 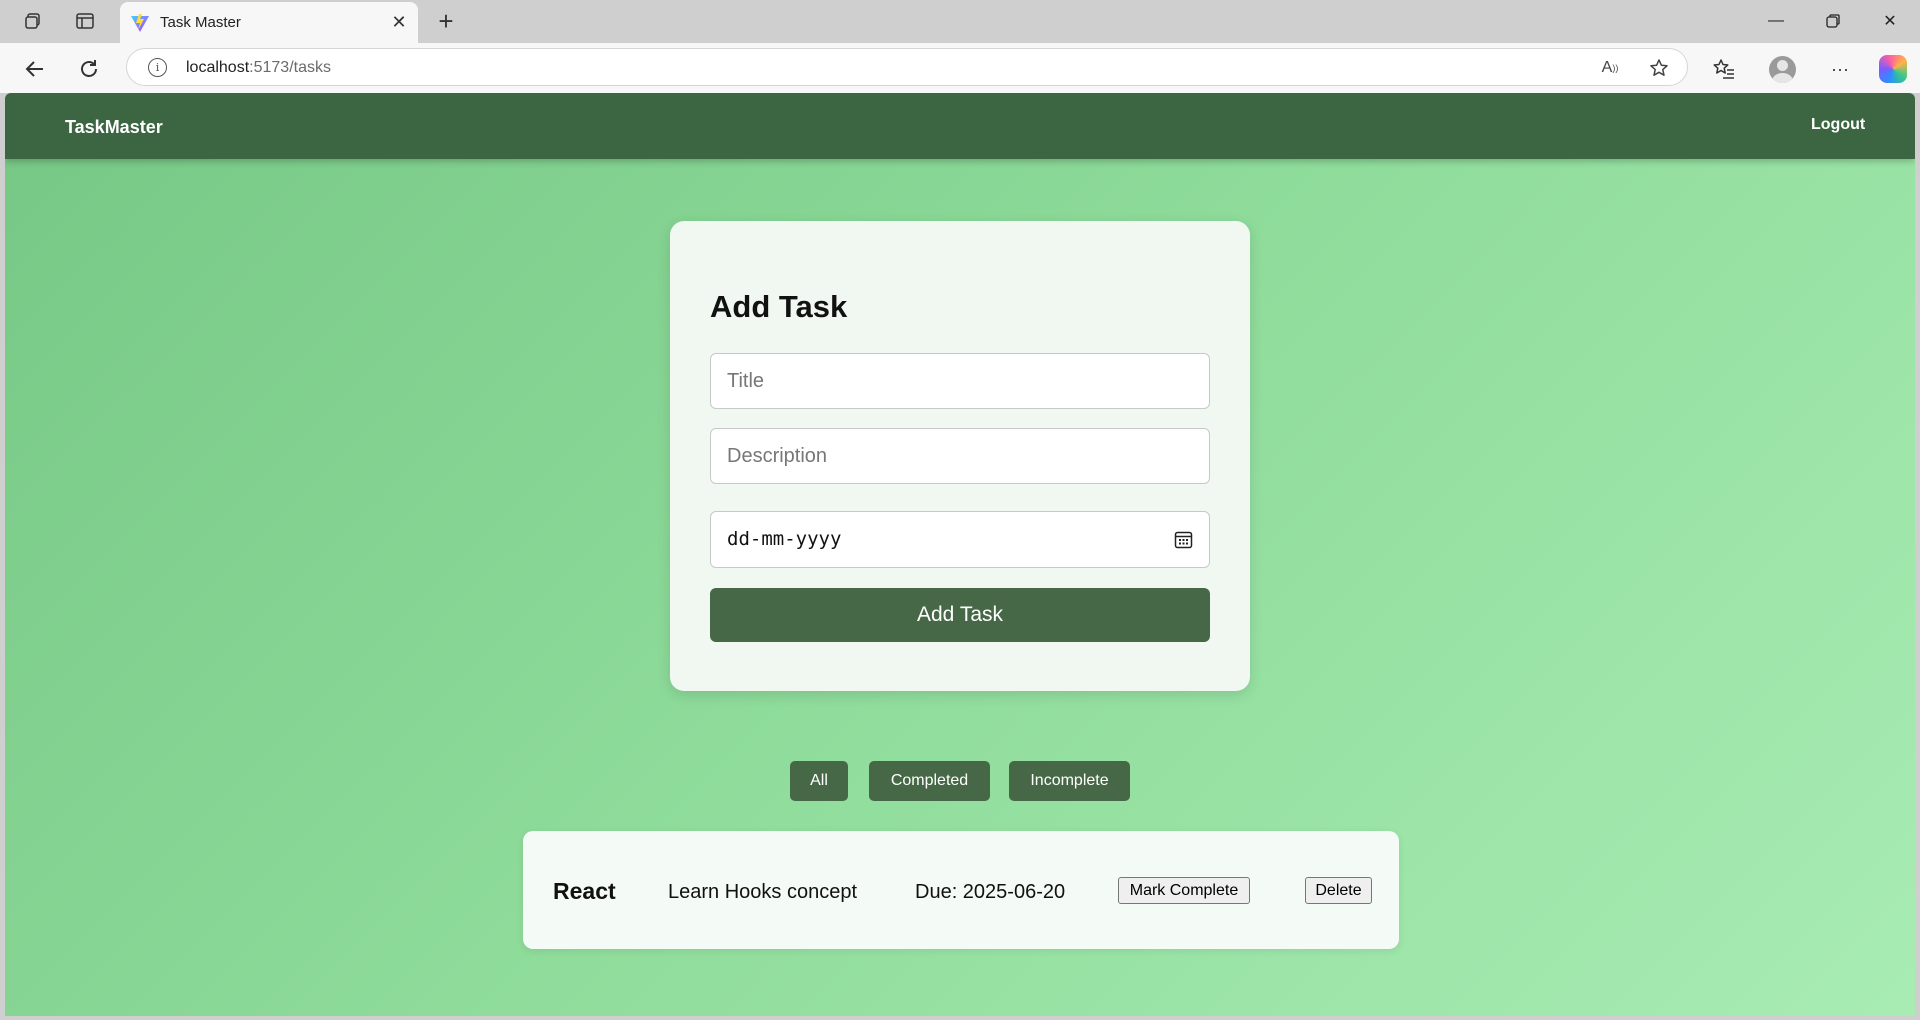 I want to click on copilot-icon, so click(x=1893, y=69).